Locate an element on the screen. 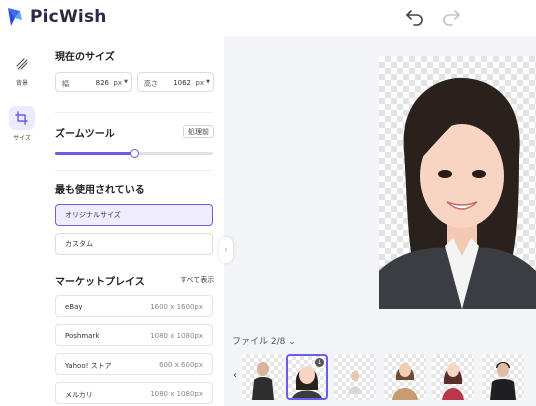 The width and height of the screenshot is (536, 406). option-original-size: オリジナルサイズ is located at coordinates (134, 215).